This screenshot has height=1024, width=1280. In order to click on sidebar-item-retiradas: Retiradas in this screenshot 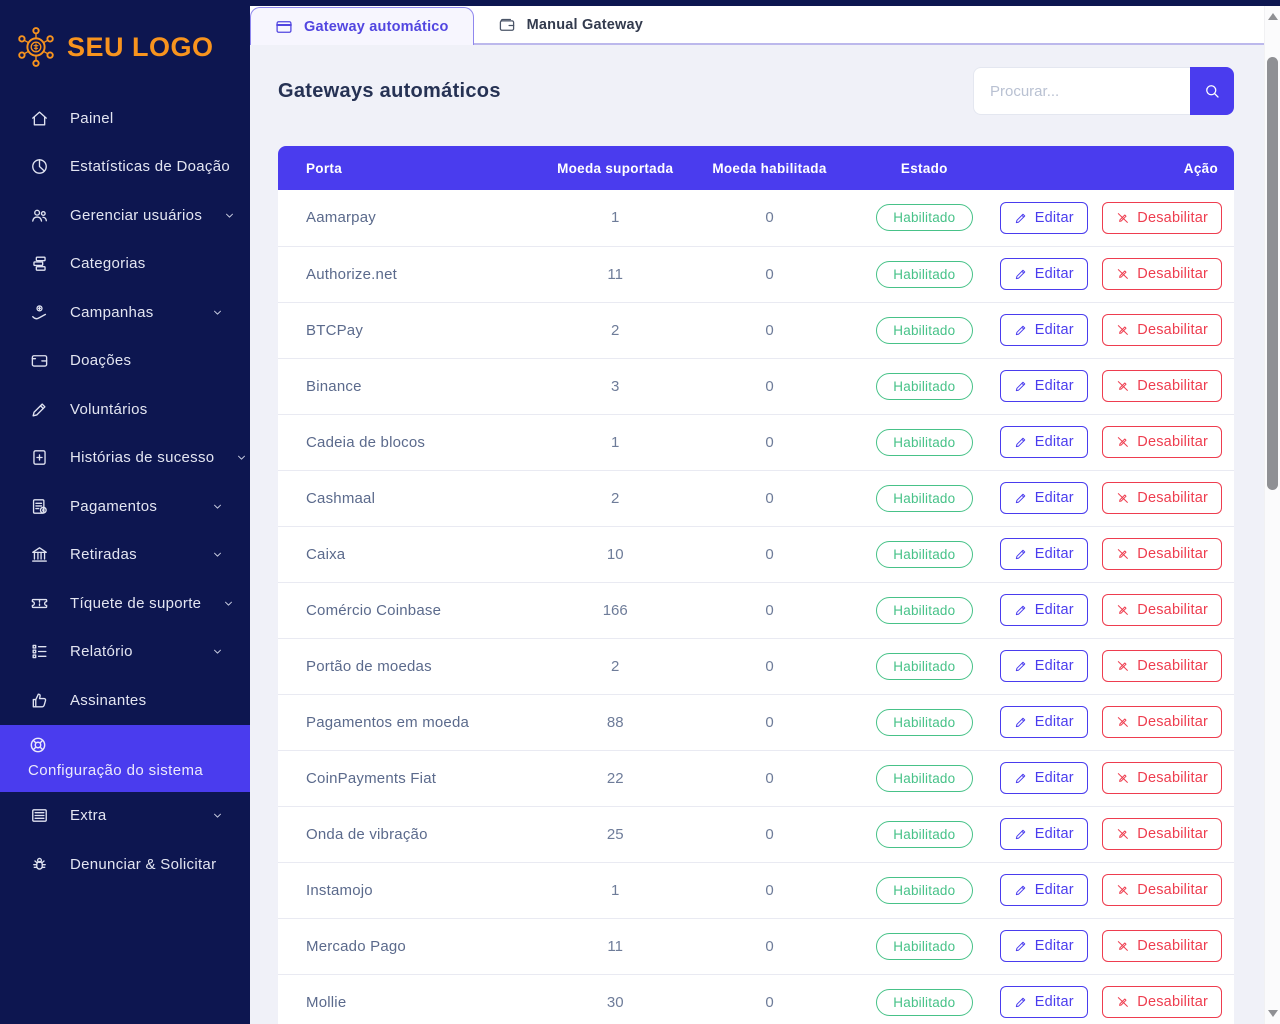, I will do `click(125, 555)`.